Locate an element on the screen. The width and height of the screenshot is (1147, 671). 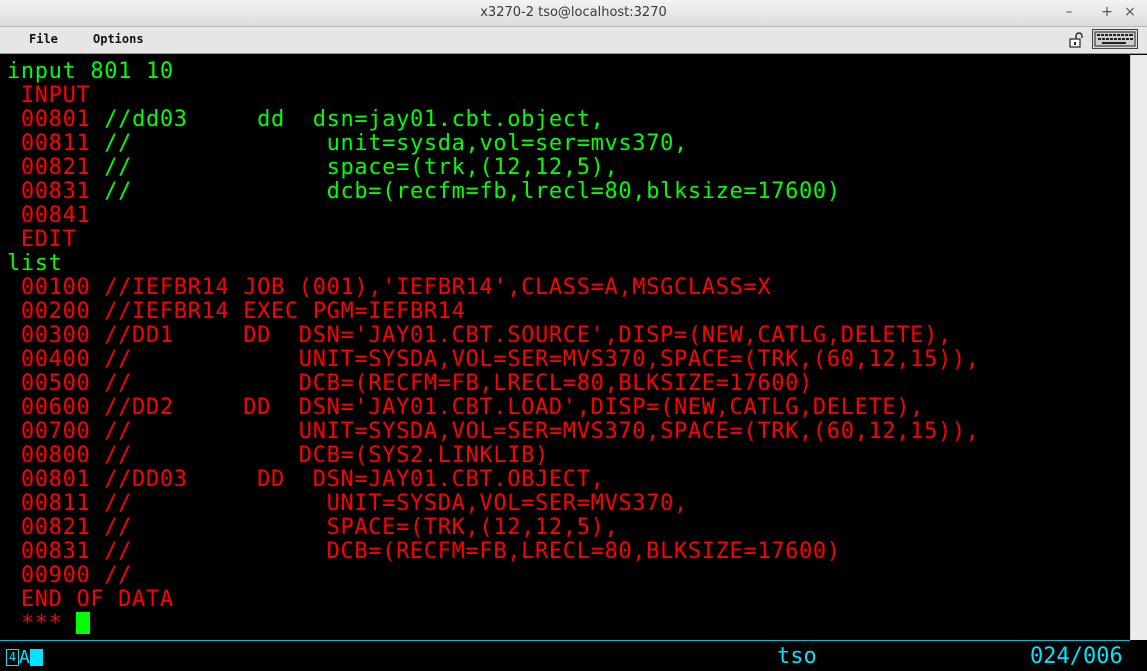
close-button: × is located at coordinates (1130, 12).